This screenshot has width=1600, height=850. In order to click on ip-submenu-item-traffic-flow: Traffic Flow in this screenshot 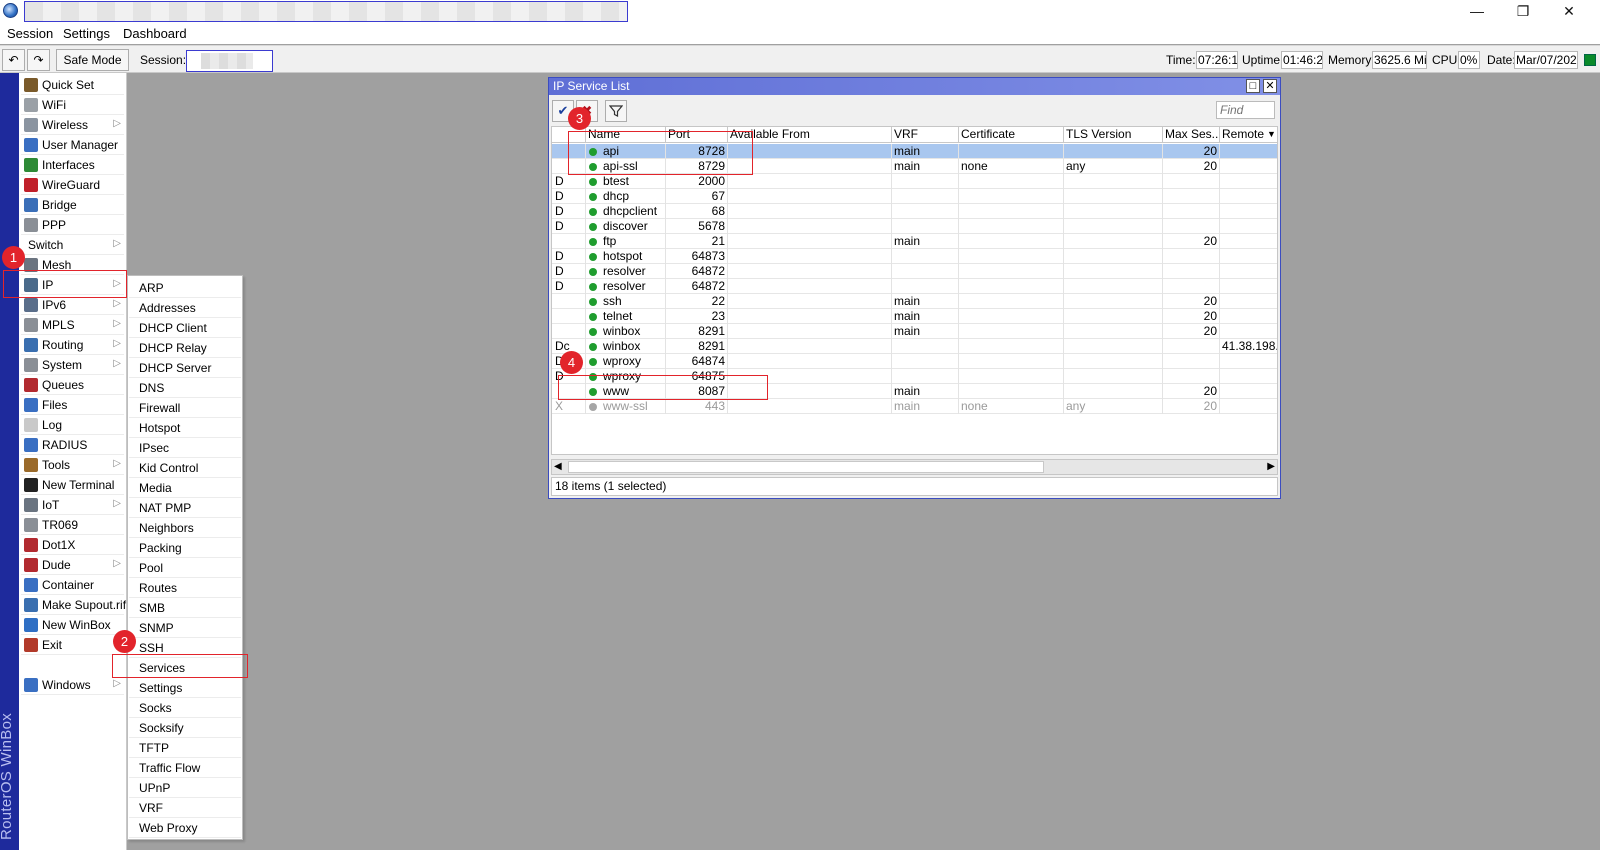, I will do `click(185, 768)`.